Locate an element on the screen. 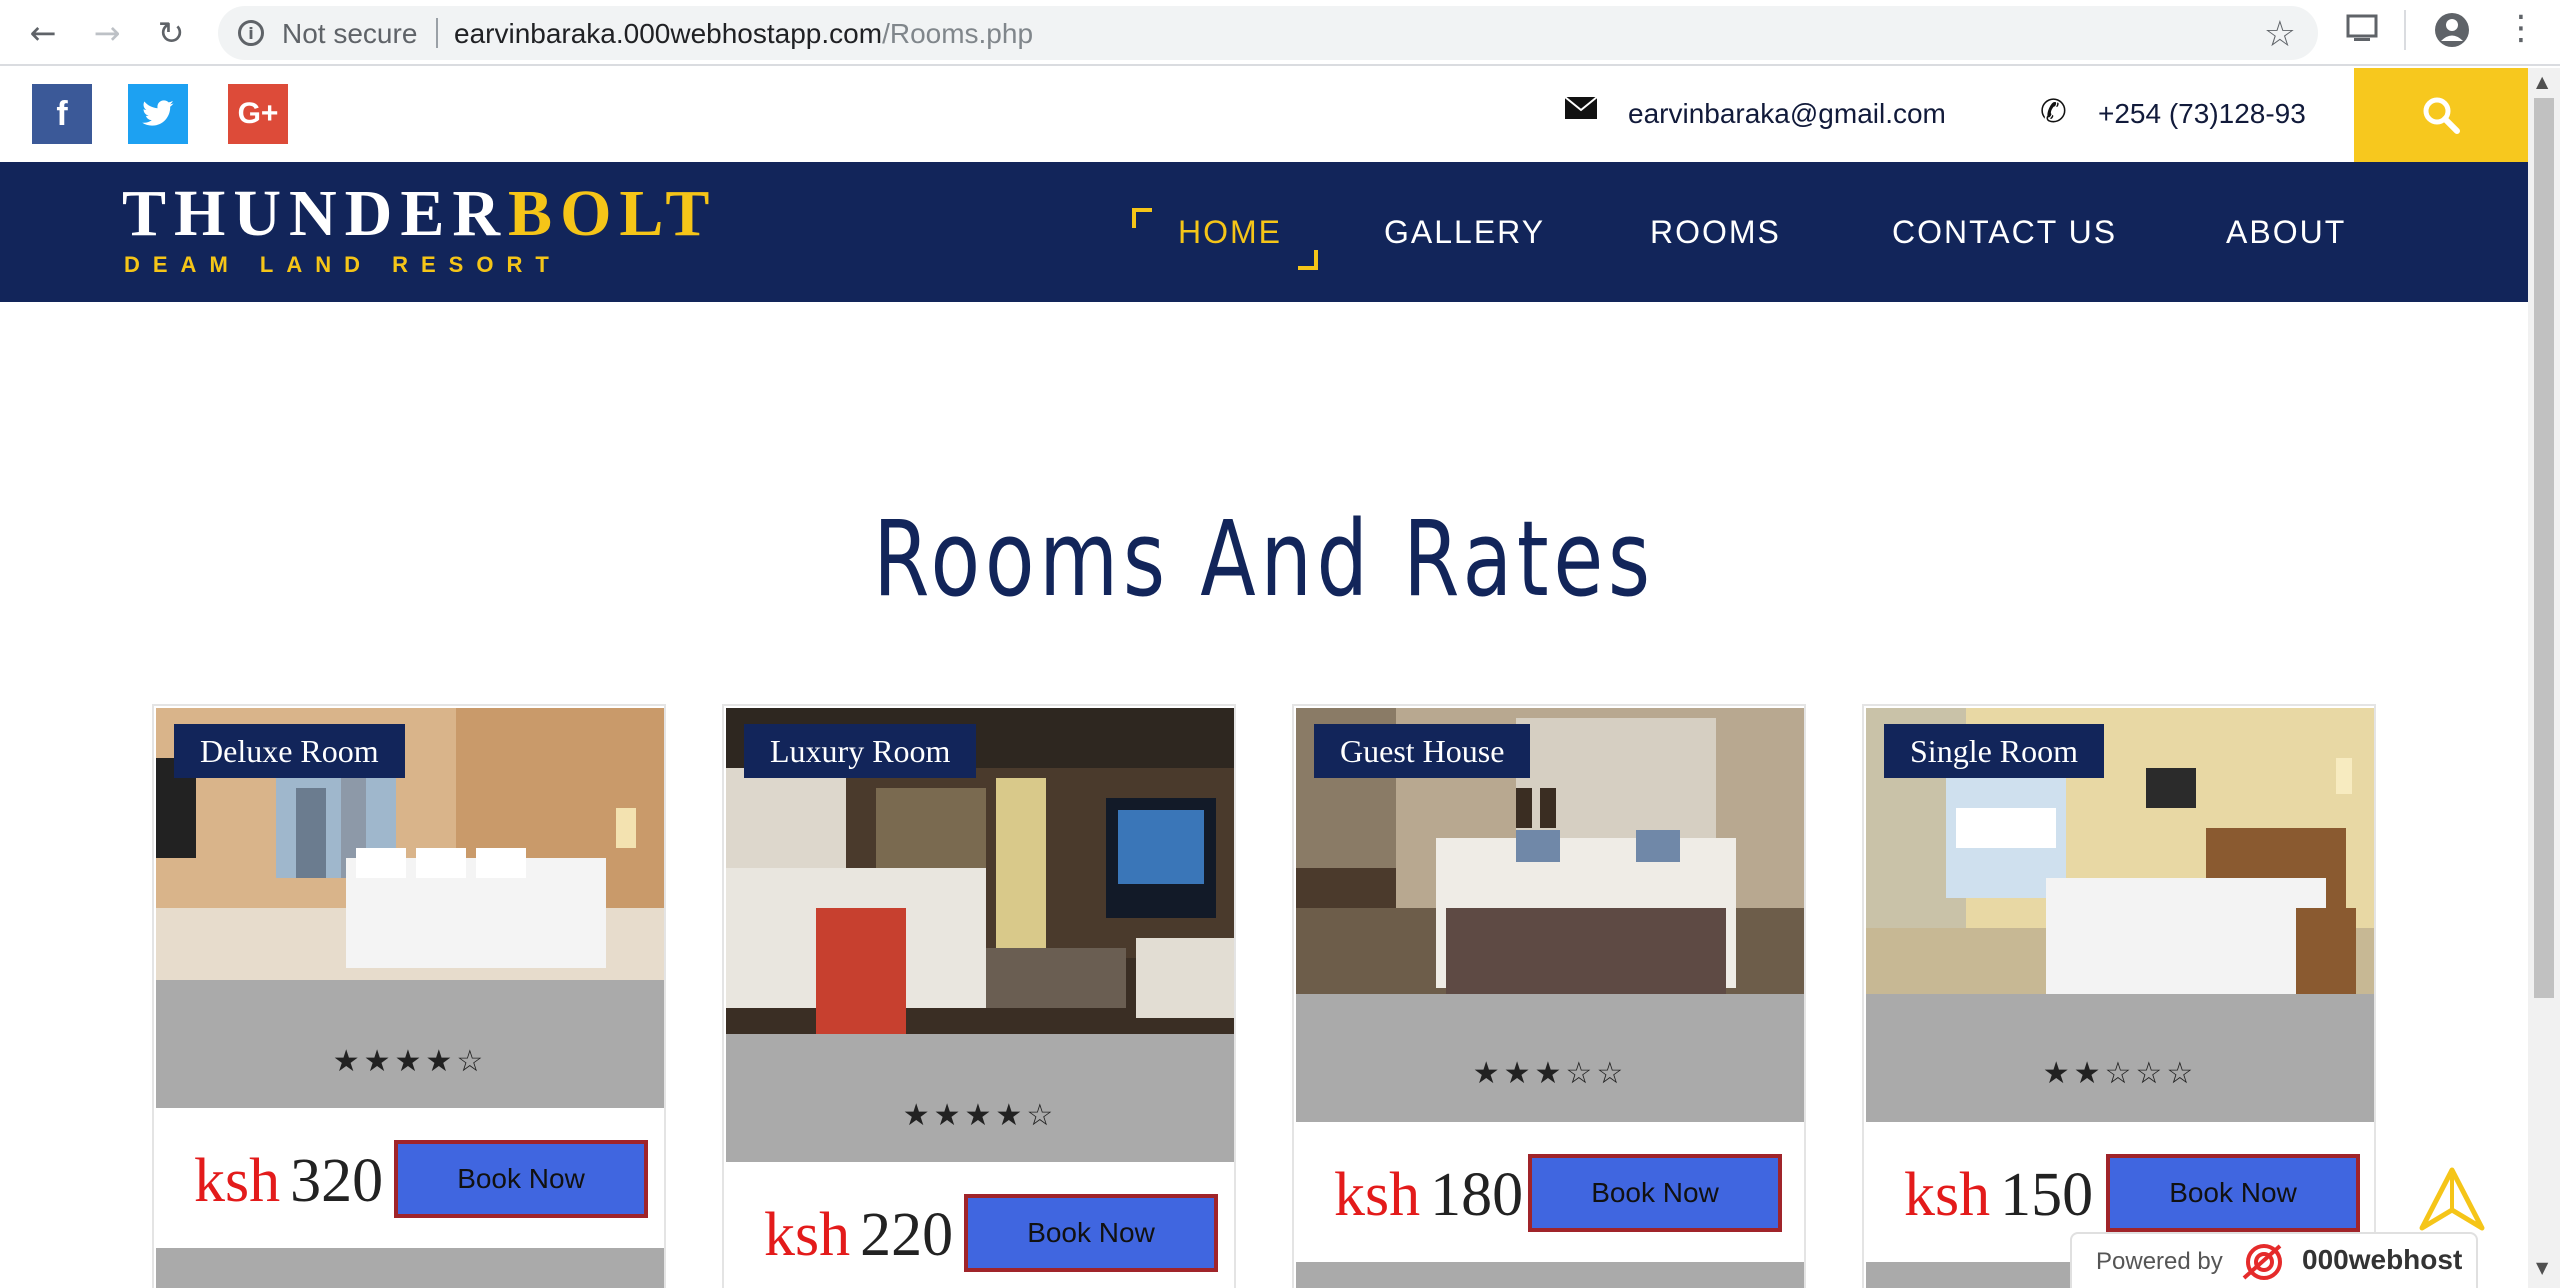  facebook-icon: f is located at coordinates (62, 114).